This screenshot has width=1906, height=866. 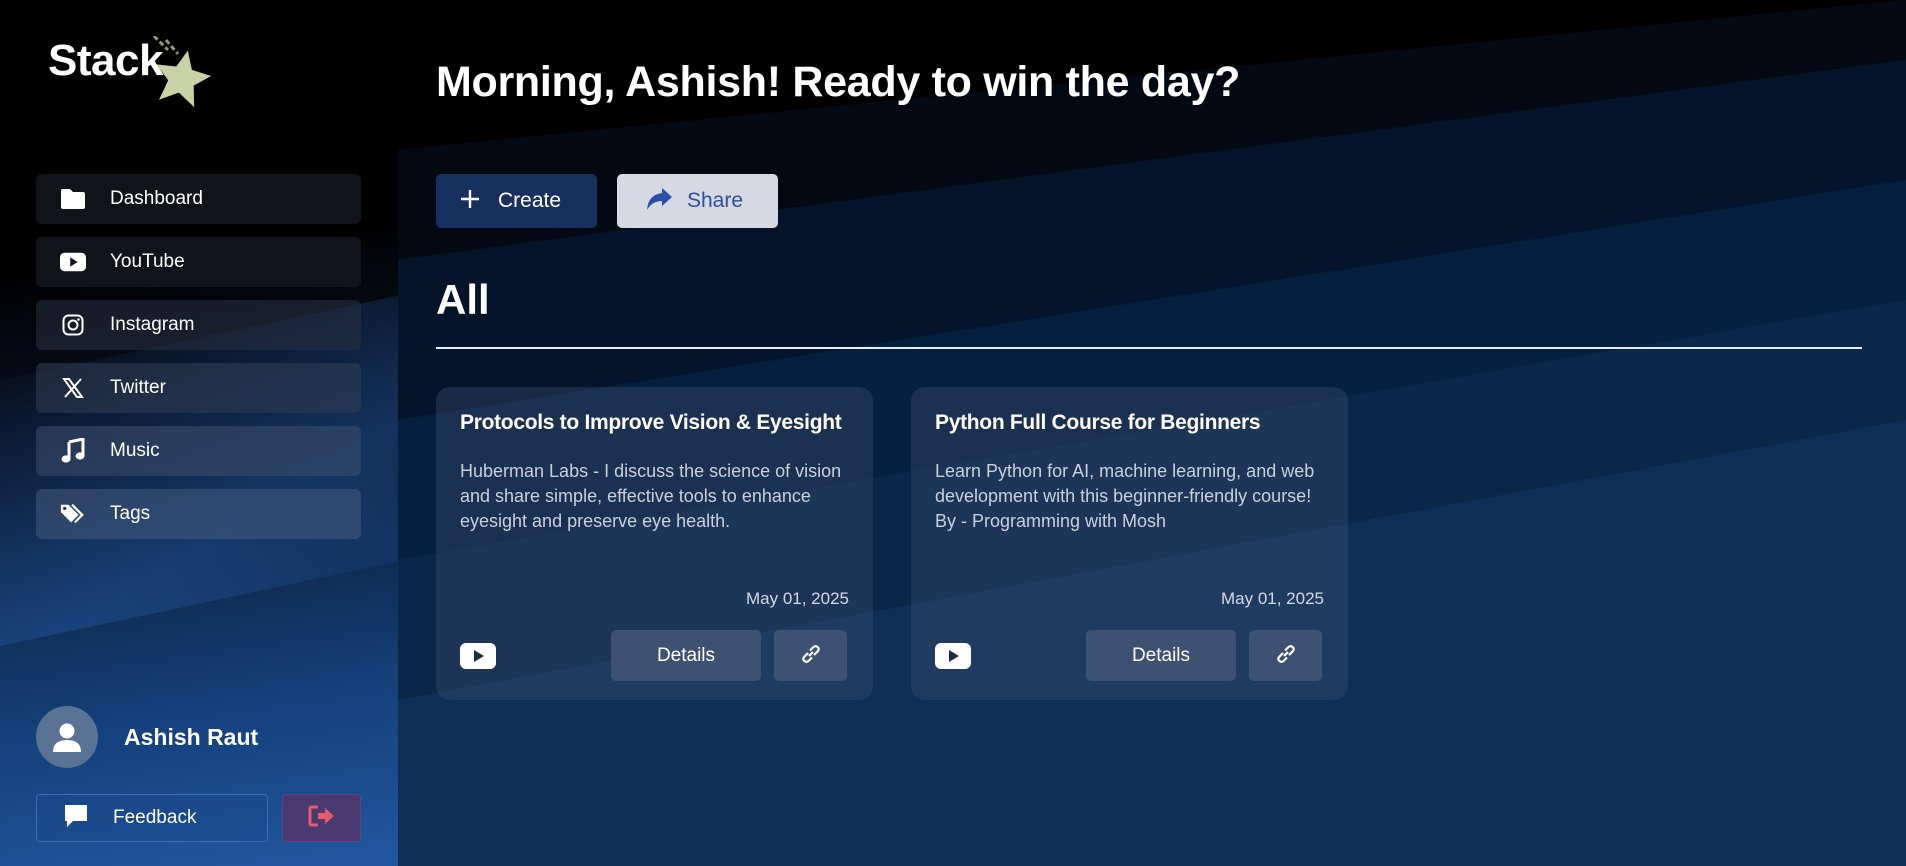 What do you see at coordinates (191, 736) in the screenshot?
I see `user-name: Ashish Raut` at bounding box center [191, 736].